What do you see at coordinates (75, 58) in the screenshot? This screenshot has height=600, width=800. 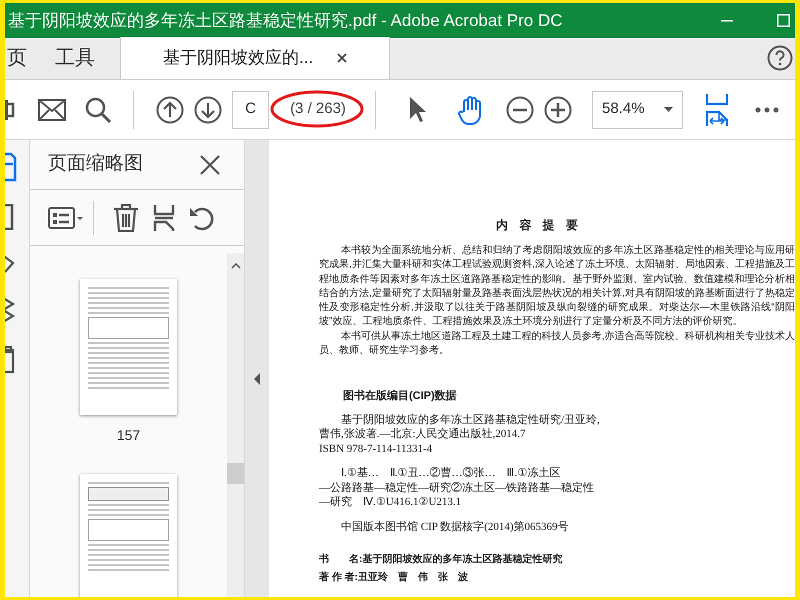 I see `tab: 工具` at bounding box center [75, 58].